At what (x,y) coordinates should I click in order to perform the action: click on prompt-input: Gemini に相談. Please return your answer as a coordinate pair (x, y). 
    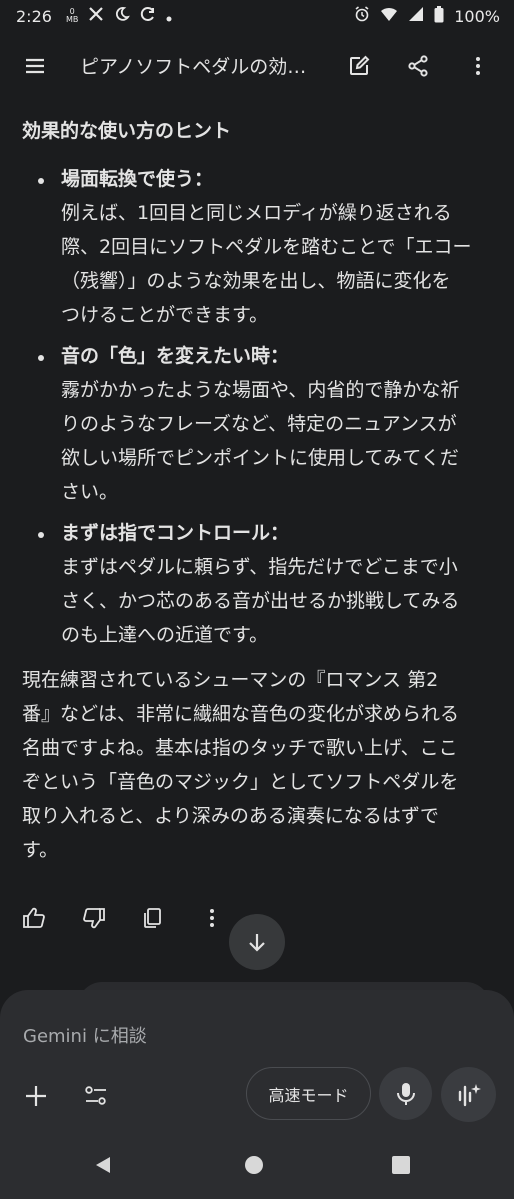
    Looking at the image, I should click on (85, 1035).